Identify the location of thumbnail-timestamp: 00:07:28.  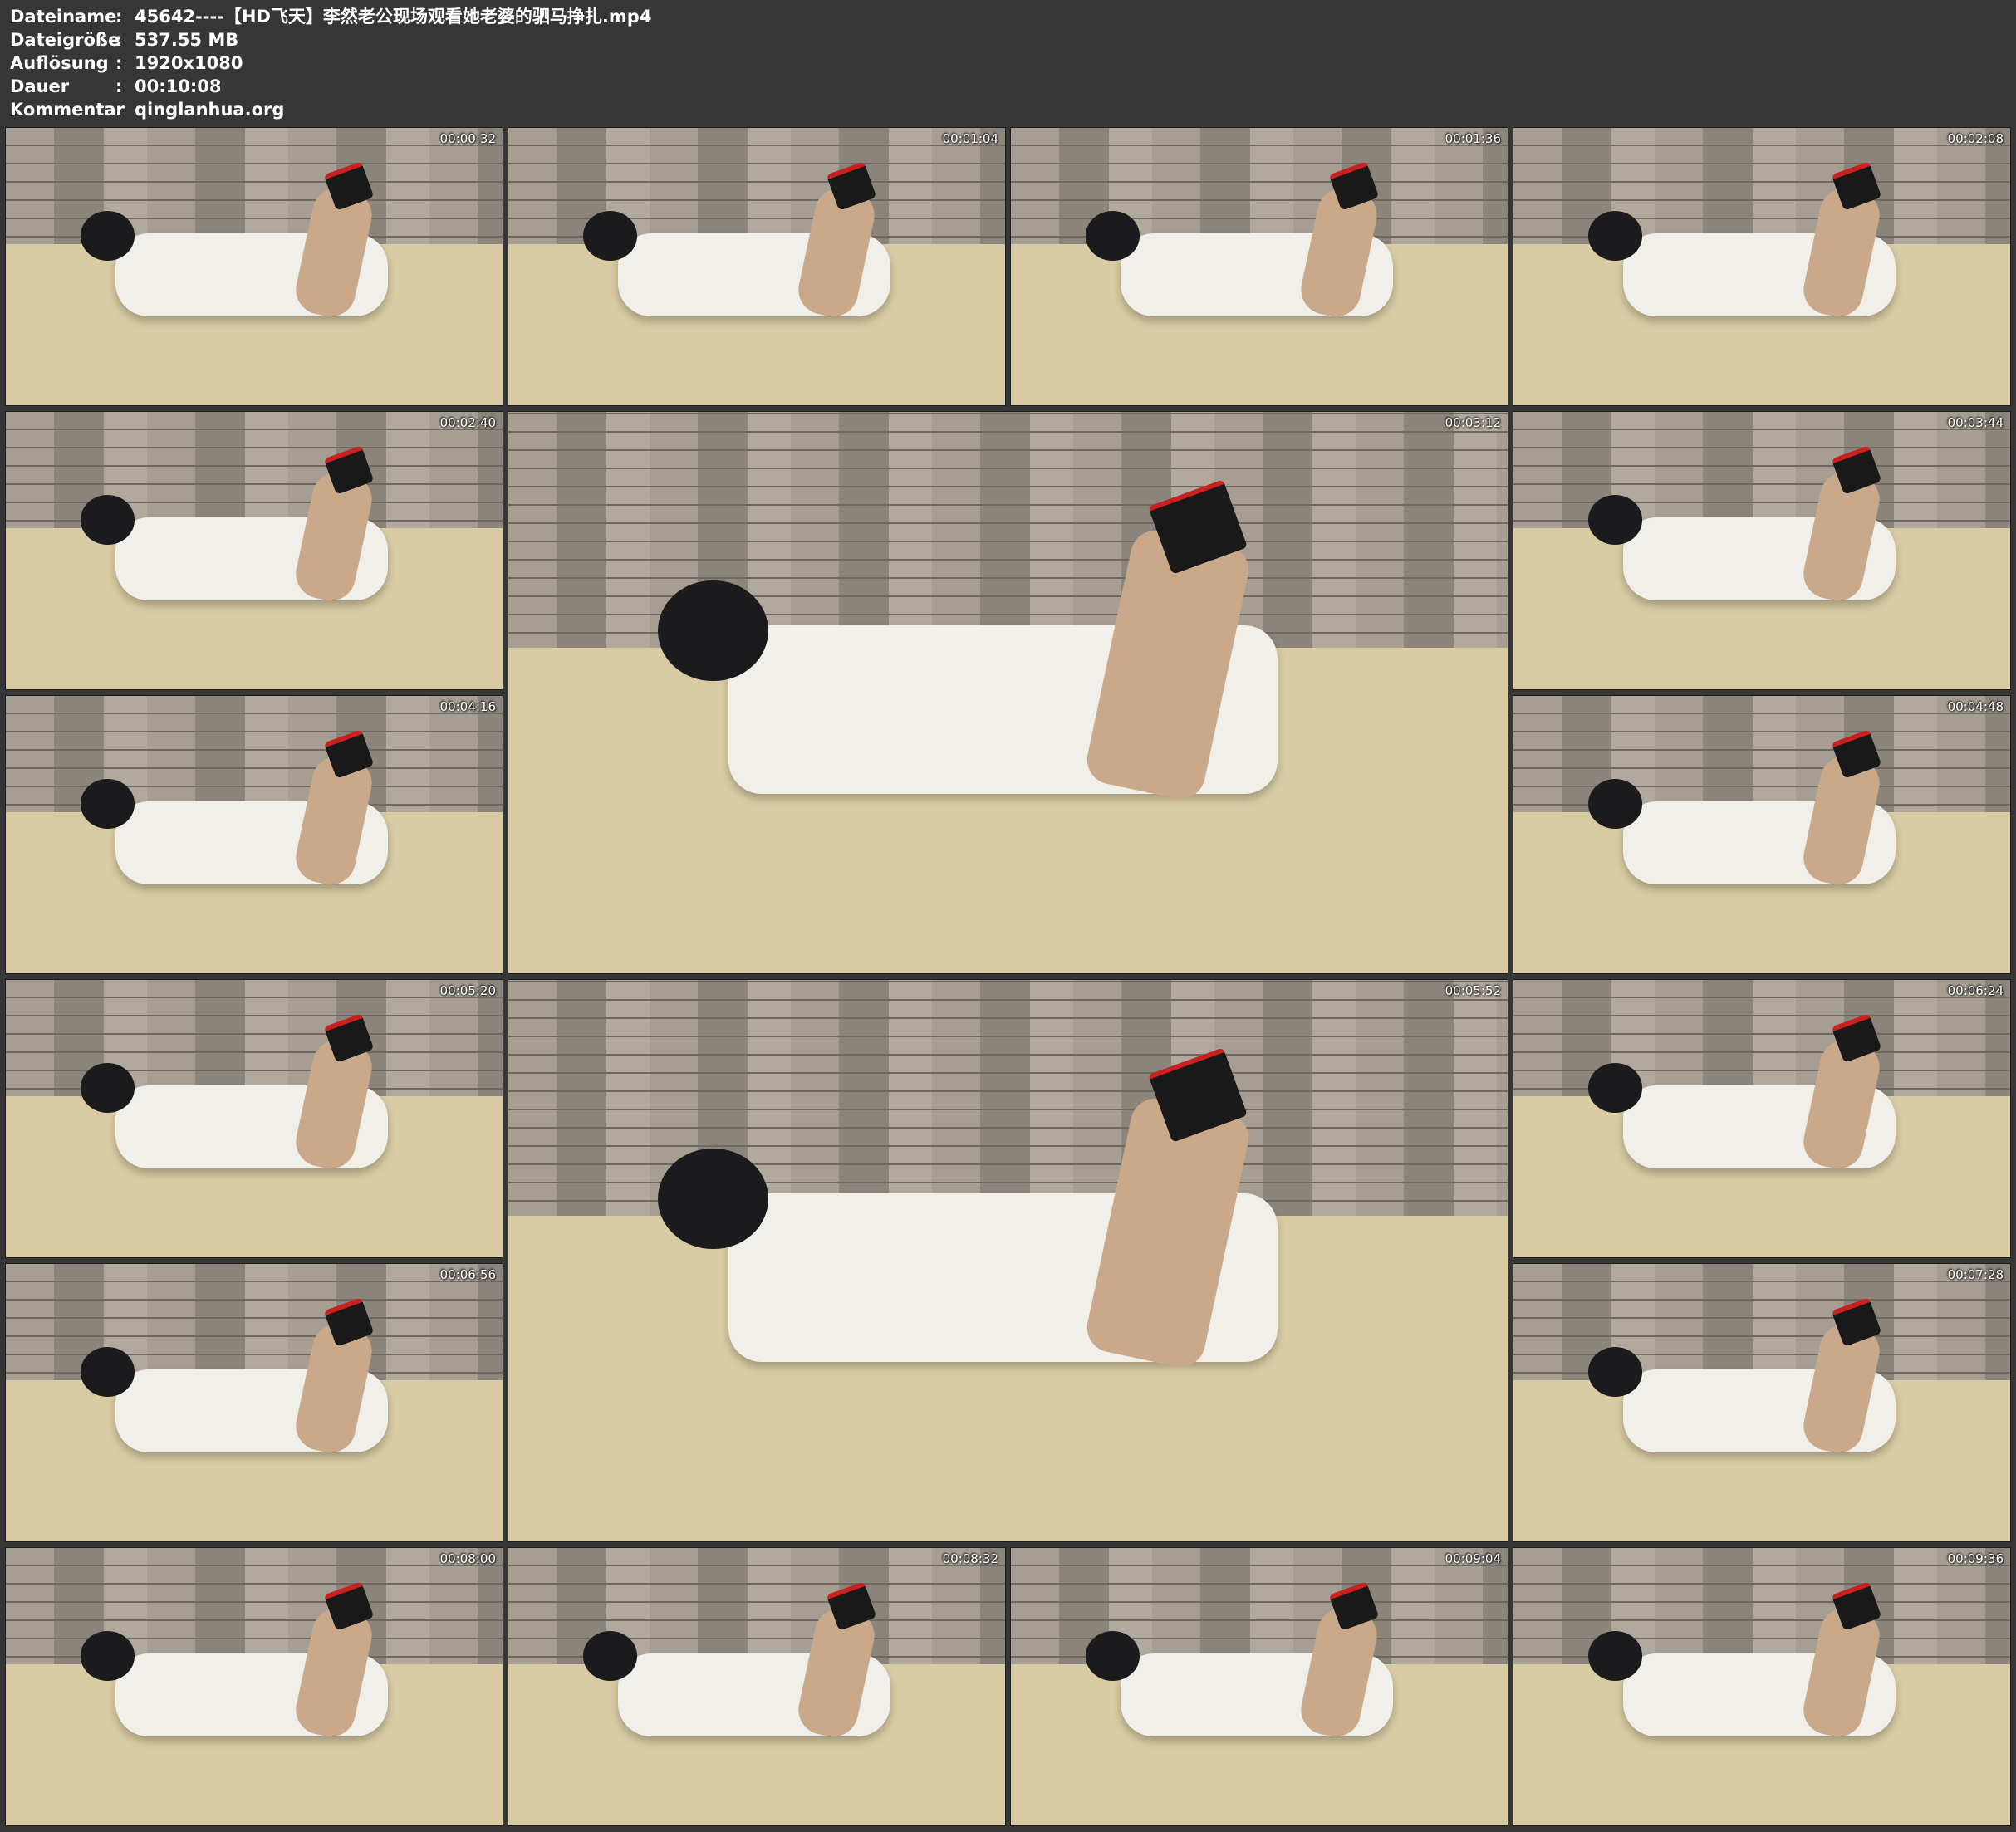
(1976, 1274).